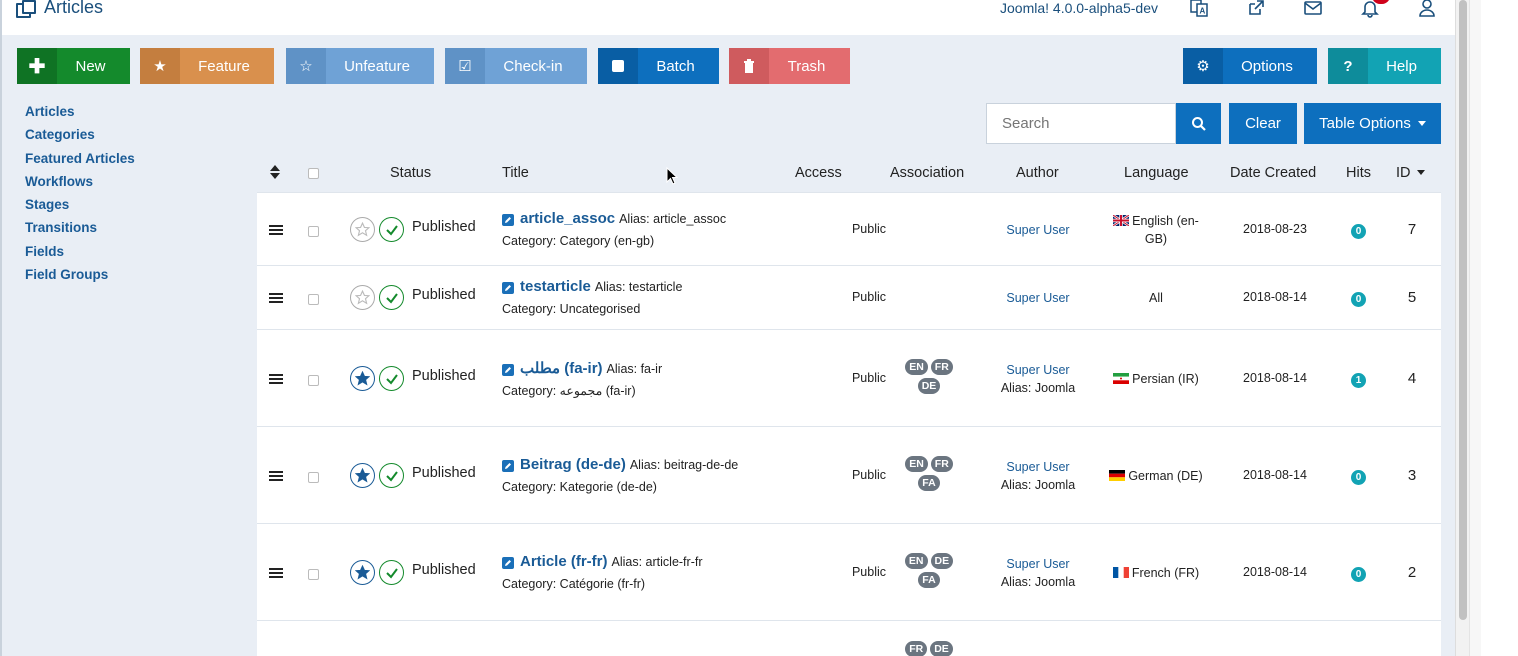 This screenshot has height=656, width=1518. What do you see at coordinates (1384, 66) in the screenshot?
I see `help-button: ? Help` at bounding box center [1384, 66].